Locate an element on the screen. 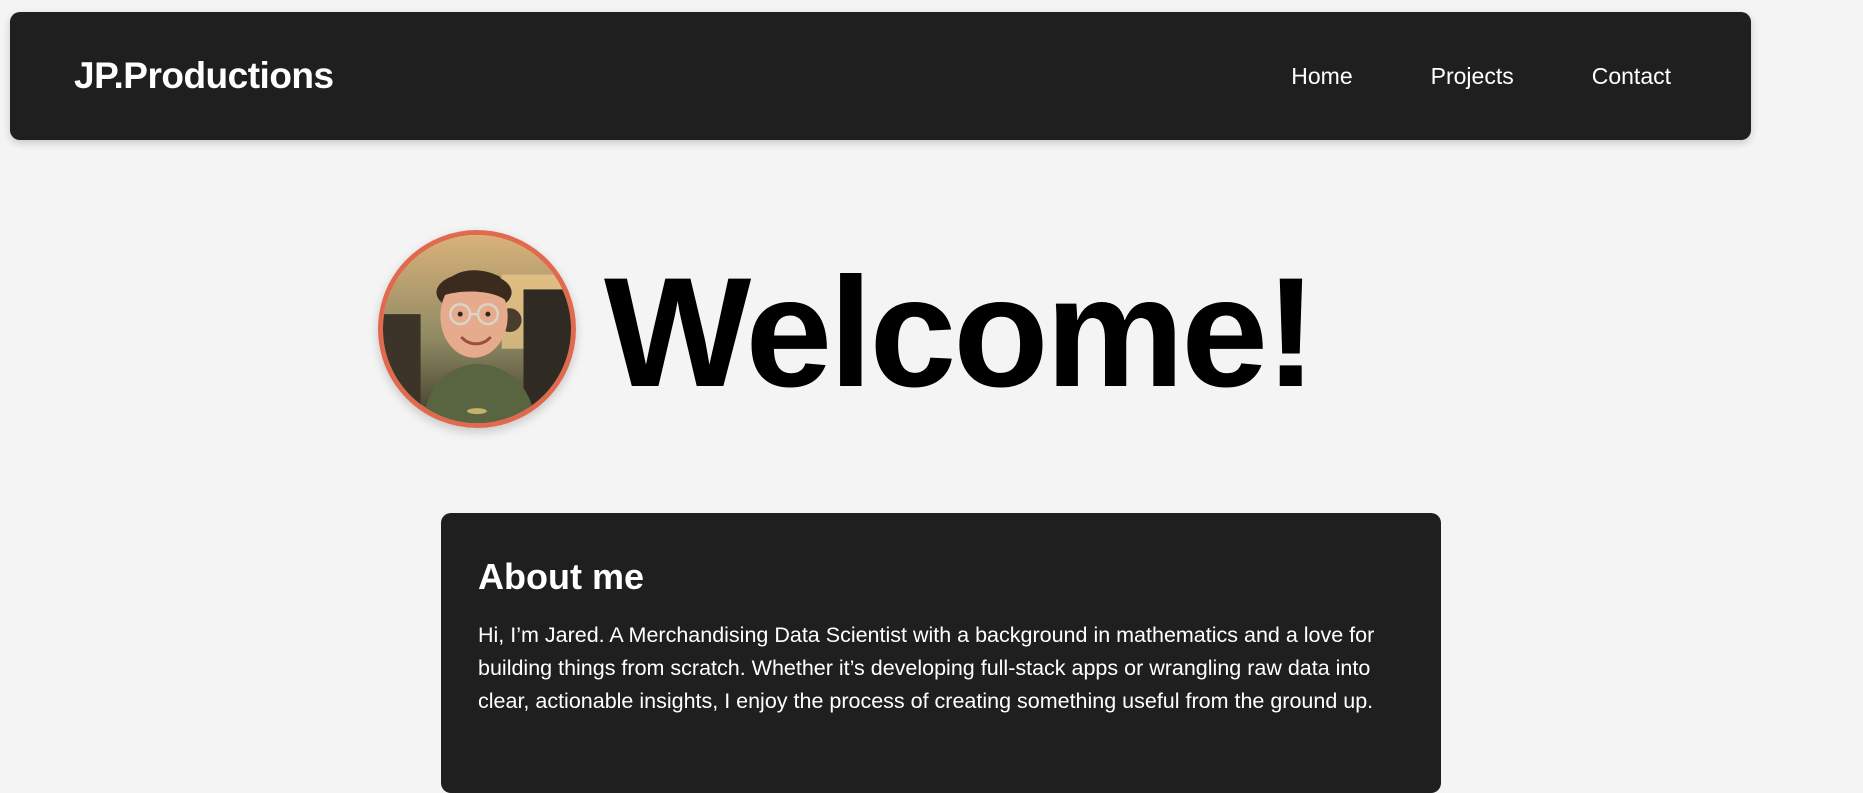 The width and height of the screenshot is (1863, 793). brand-logo-link: JP.Productions is located at coordinates (204, 76).